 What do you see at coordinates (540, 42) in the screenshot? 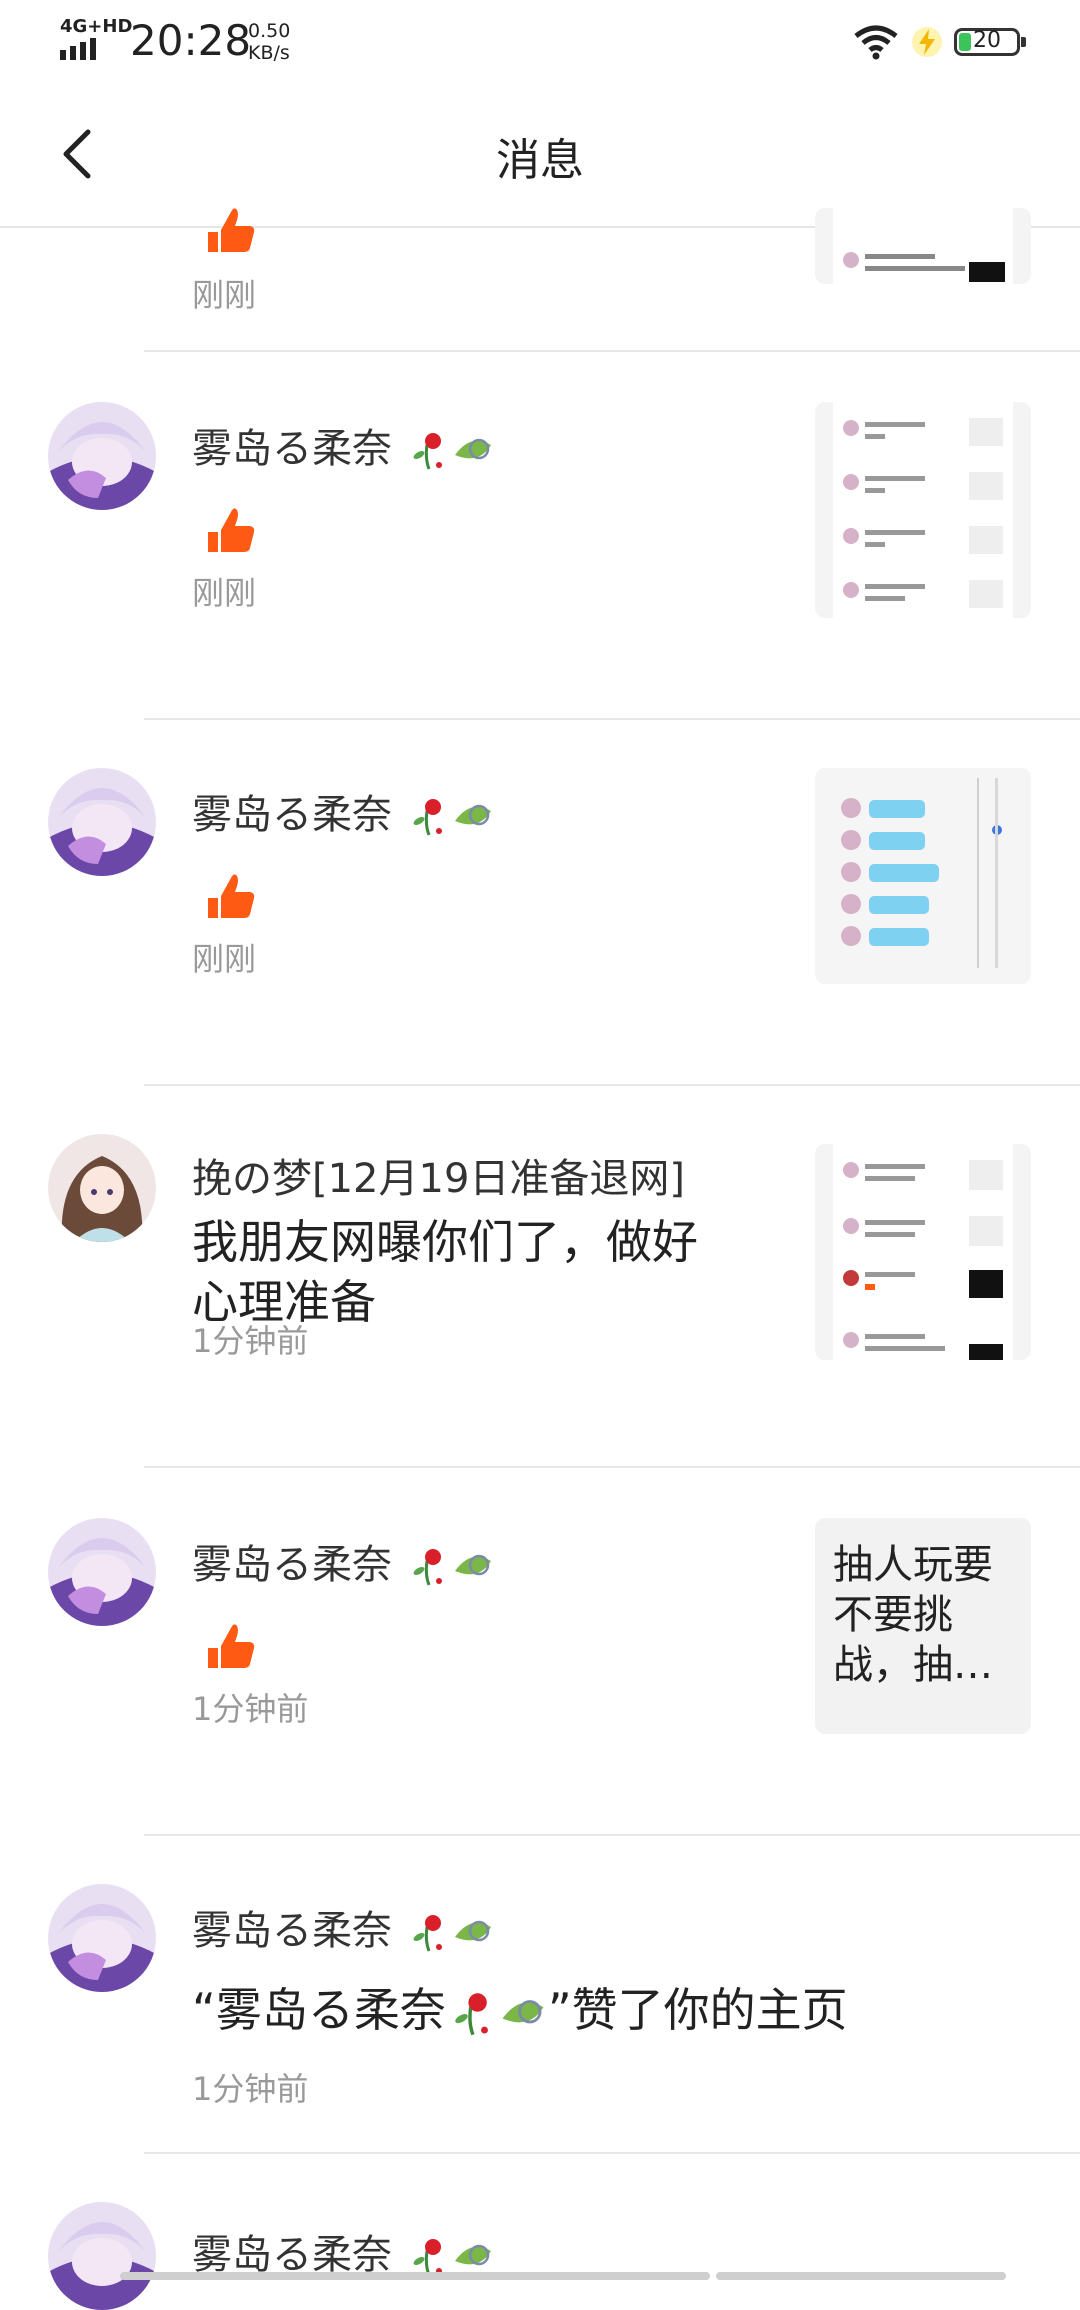
I see `status-bar: 4G+HD 20:28 0.50 KB/s 20` at bounding box center [540, 42].